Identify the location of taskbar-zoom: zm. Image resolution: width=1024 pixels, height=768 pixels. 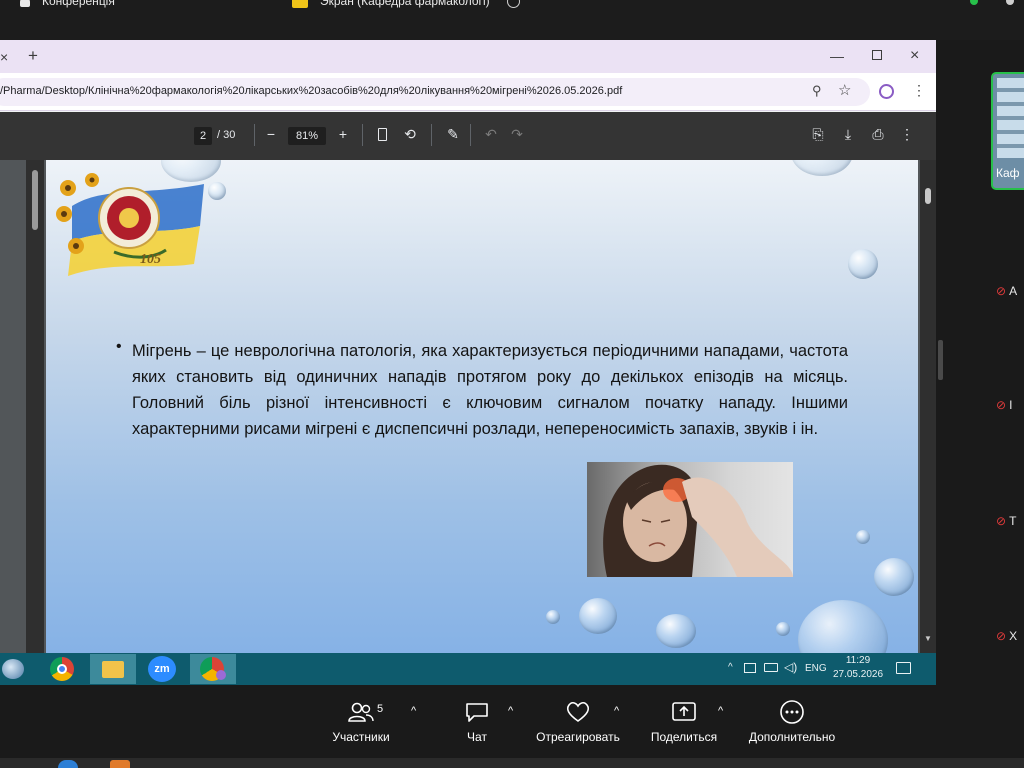
(163, 669).